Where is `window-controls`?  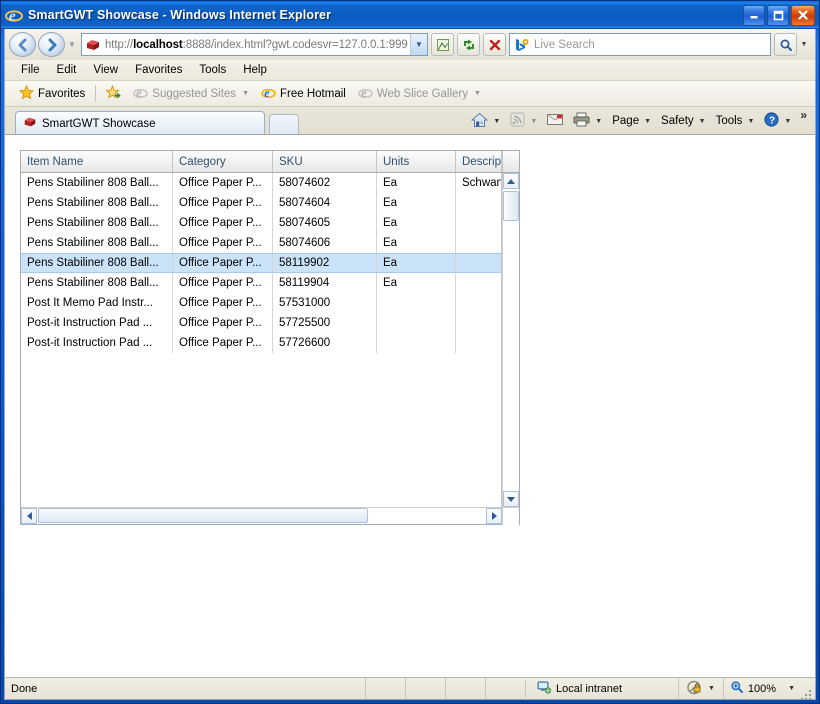
window-controls is located at coordinates (779, 15).